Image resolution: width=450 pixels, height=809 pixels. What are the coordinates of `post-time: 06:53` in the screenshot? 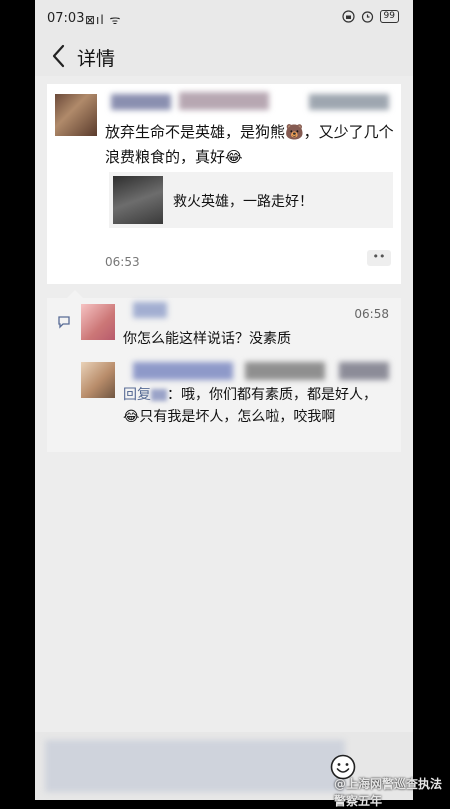 It's located at (122, 262).